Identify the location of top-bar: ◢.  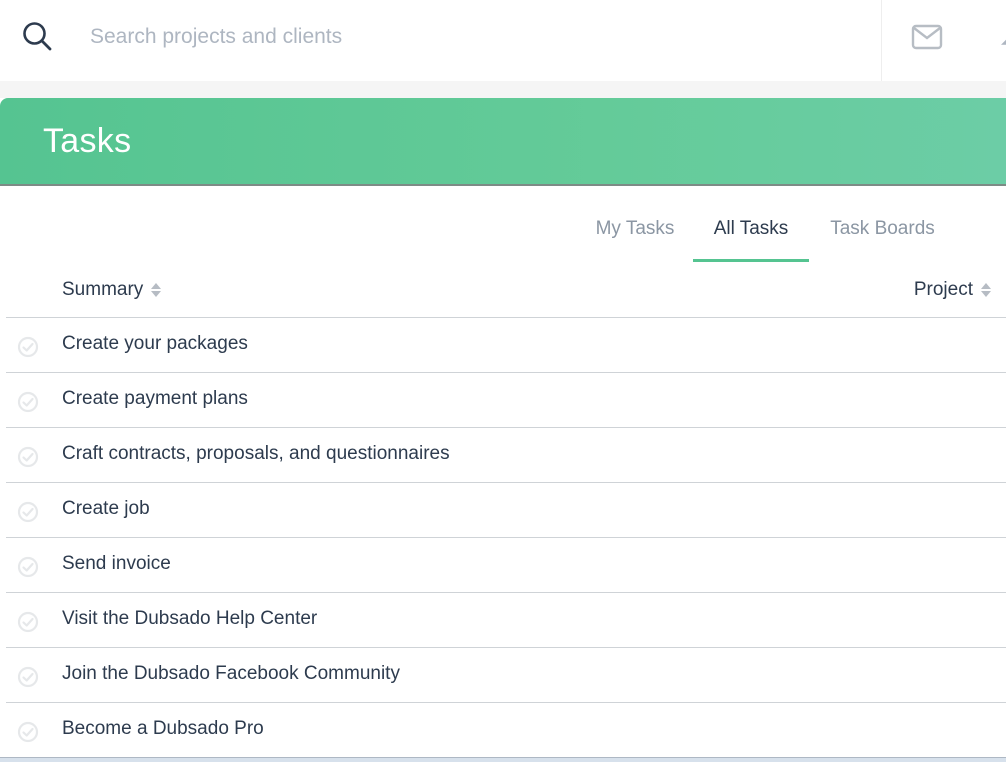
(503, 40).